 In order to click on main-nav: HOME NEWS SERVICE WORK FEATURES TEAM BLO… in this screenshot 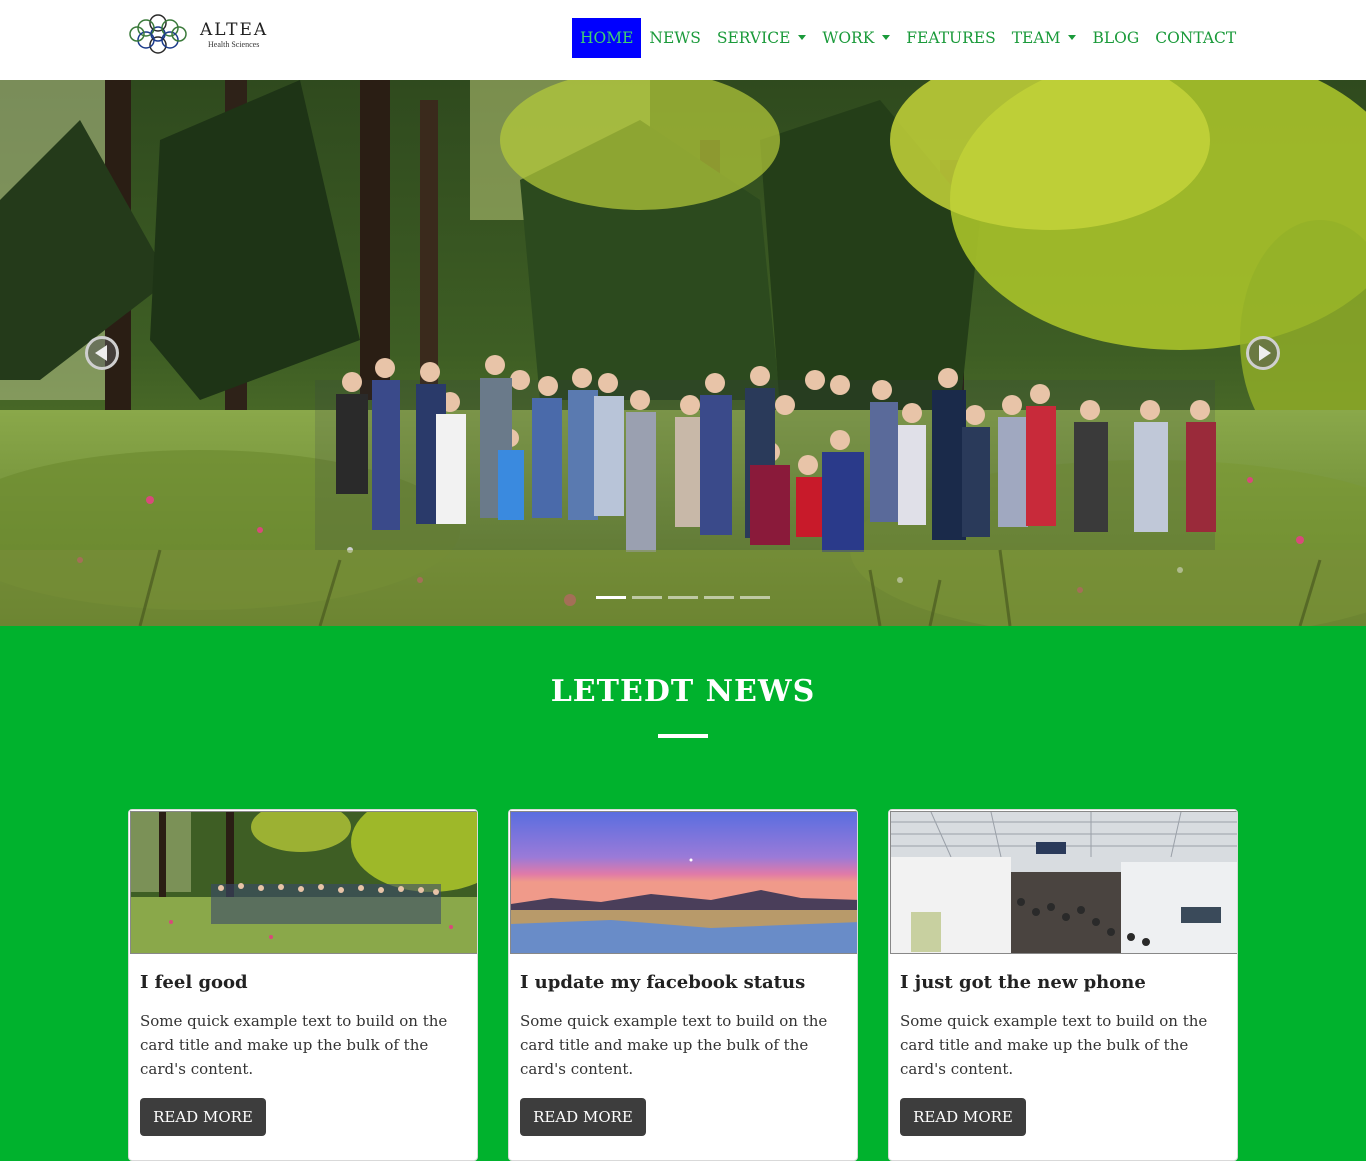, I will do `click(908, 38)`.